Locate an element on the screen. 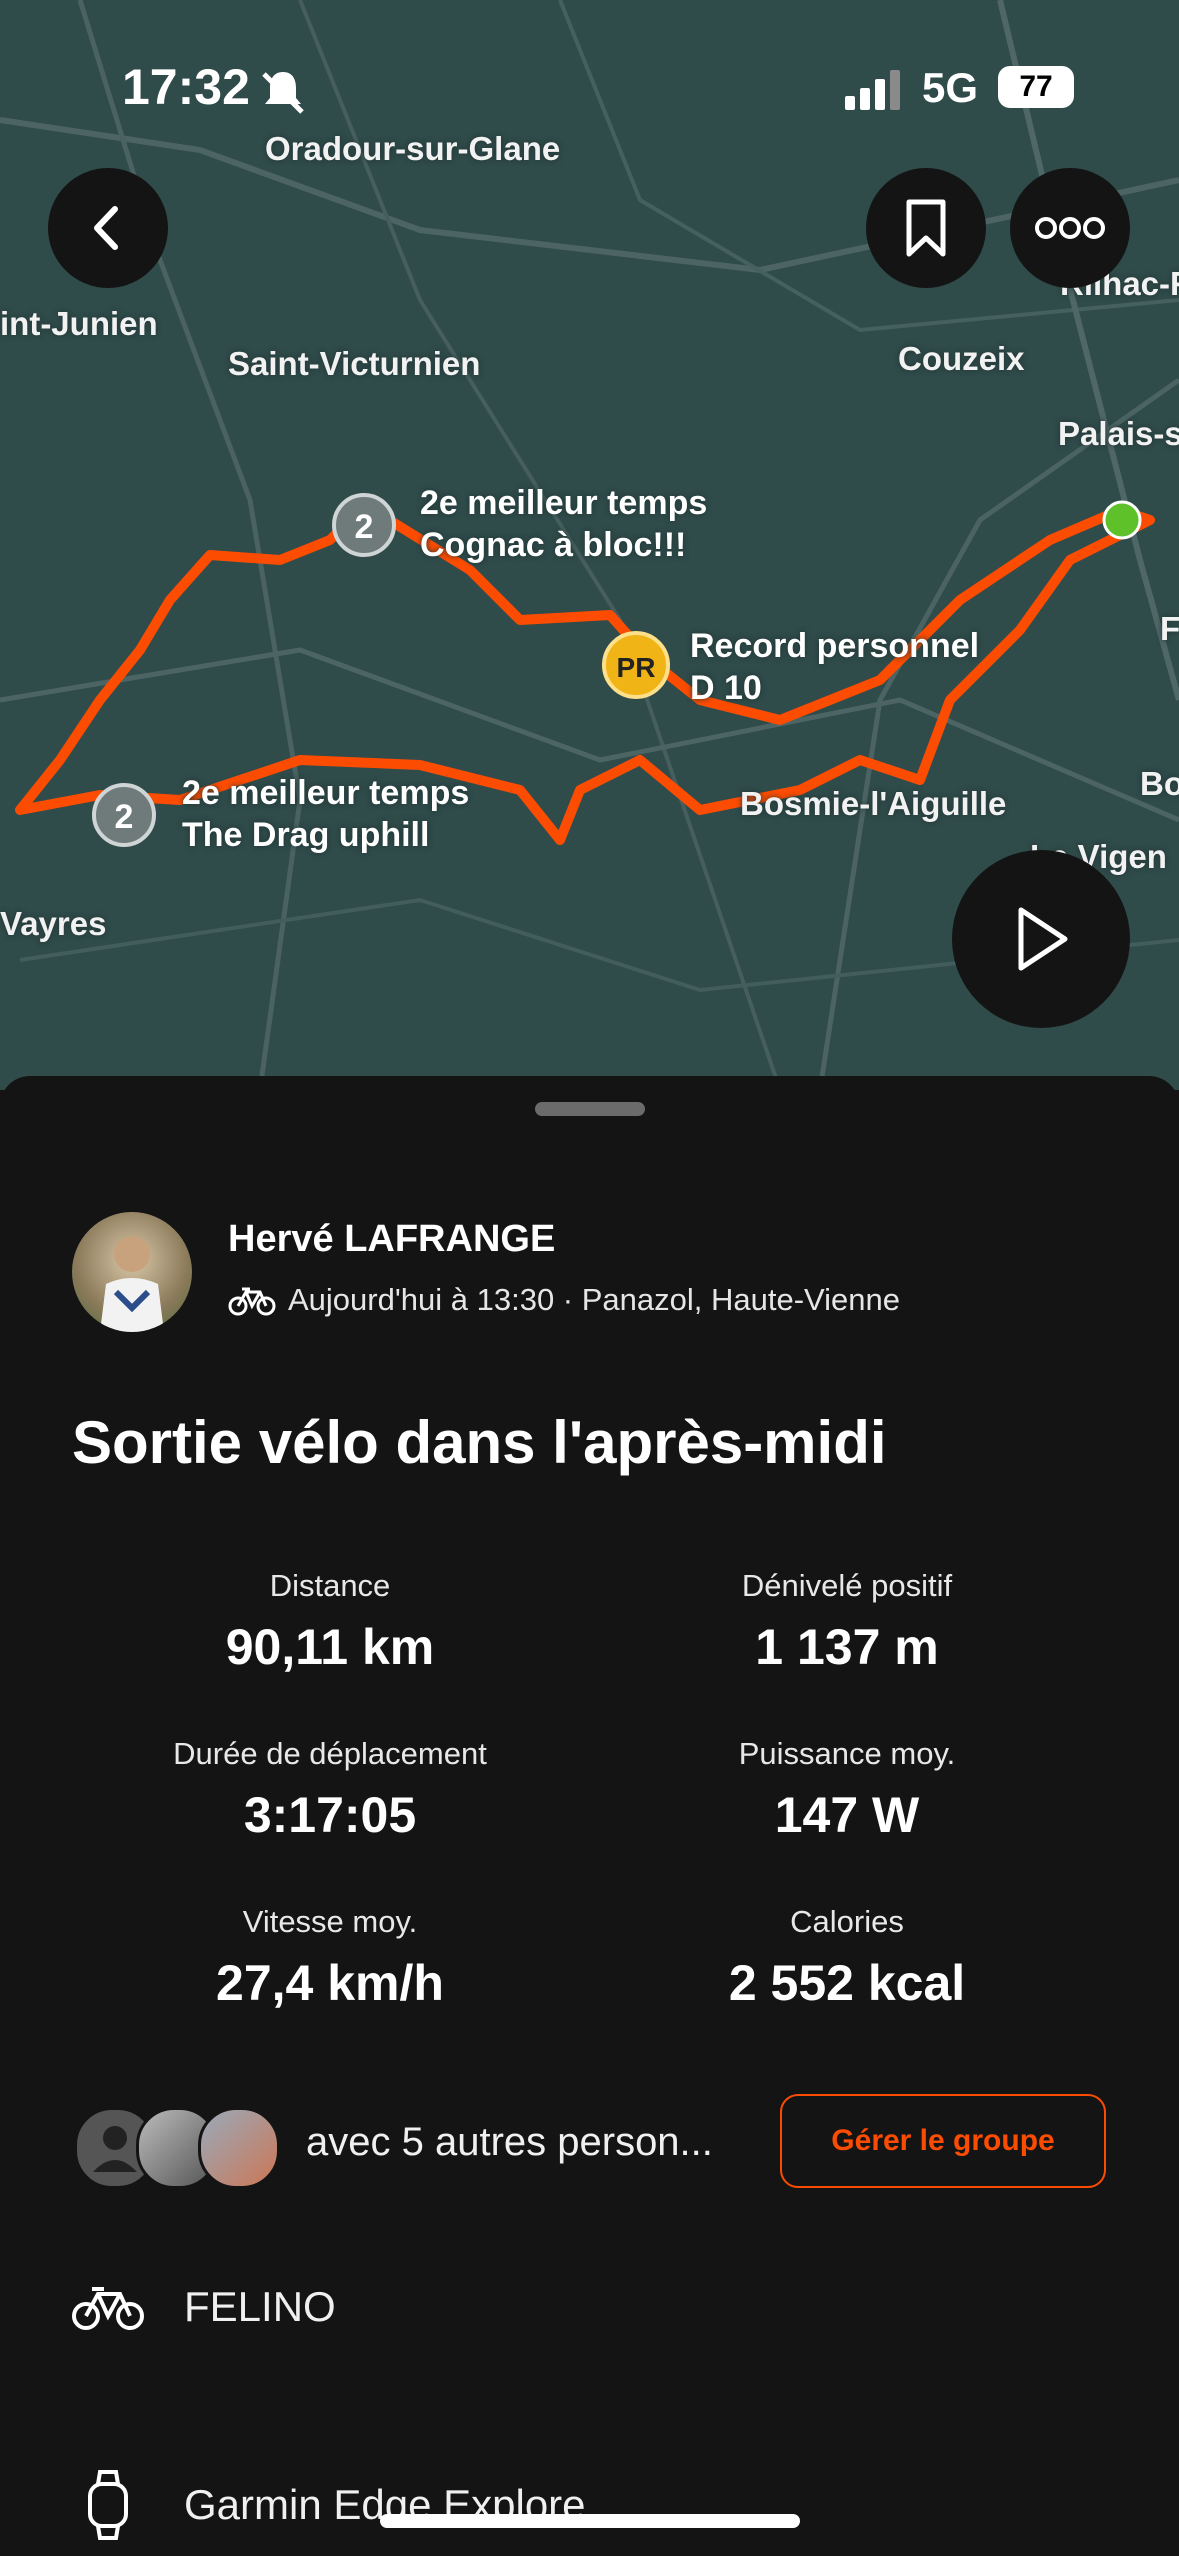  place-label: Palais-s is located at coordinates (1118, 433).